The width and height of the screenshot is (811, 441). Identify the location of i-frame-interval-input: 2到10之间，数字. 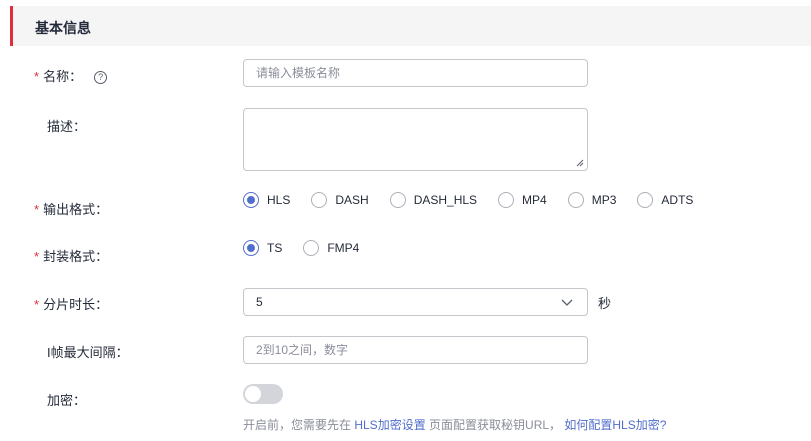
(415, 350).